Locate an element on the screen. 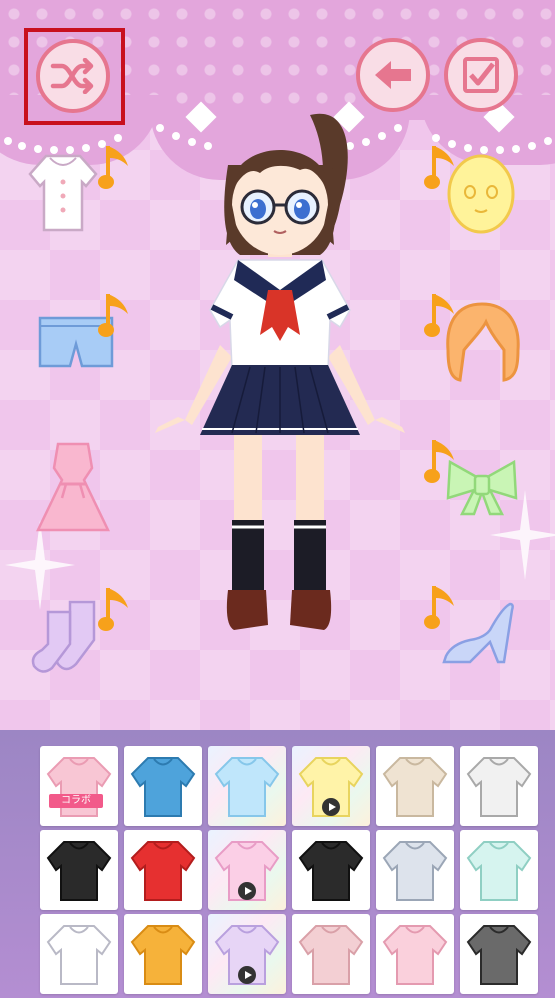 The height and width of the screenshot is (998, 555). wardrobe-item-pink-sweater is located at coordinates (331, 954).